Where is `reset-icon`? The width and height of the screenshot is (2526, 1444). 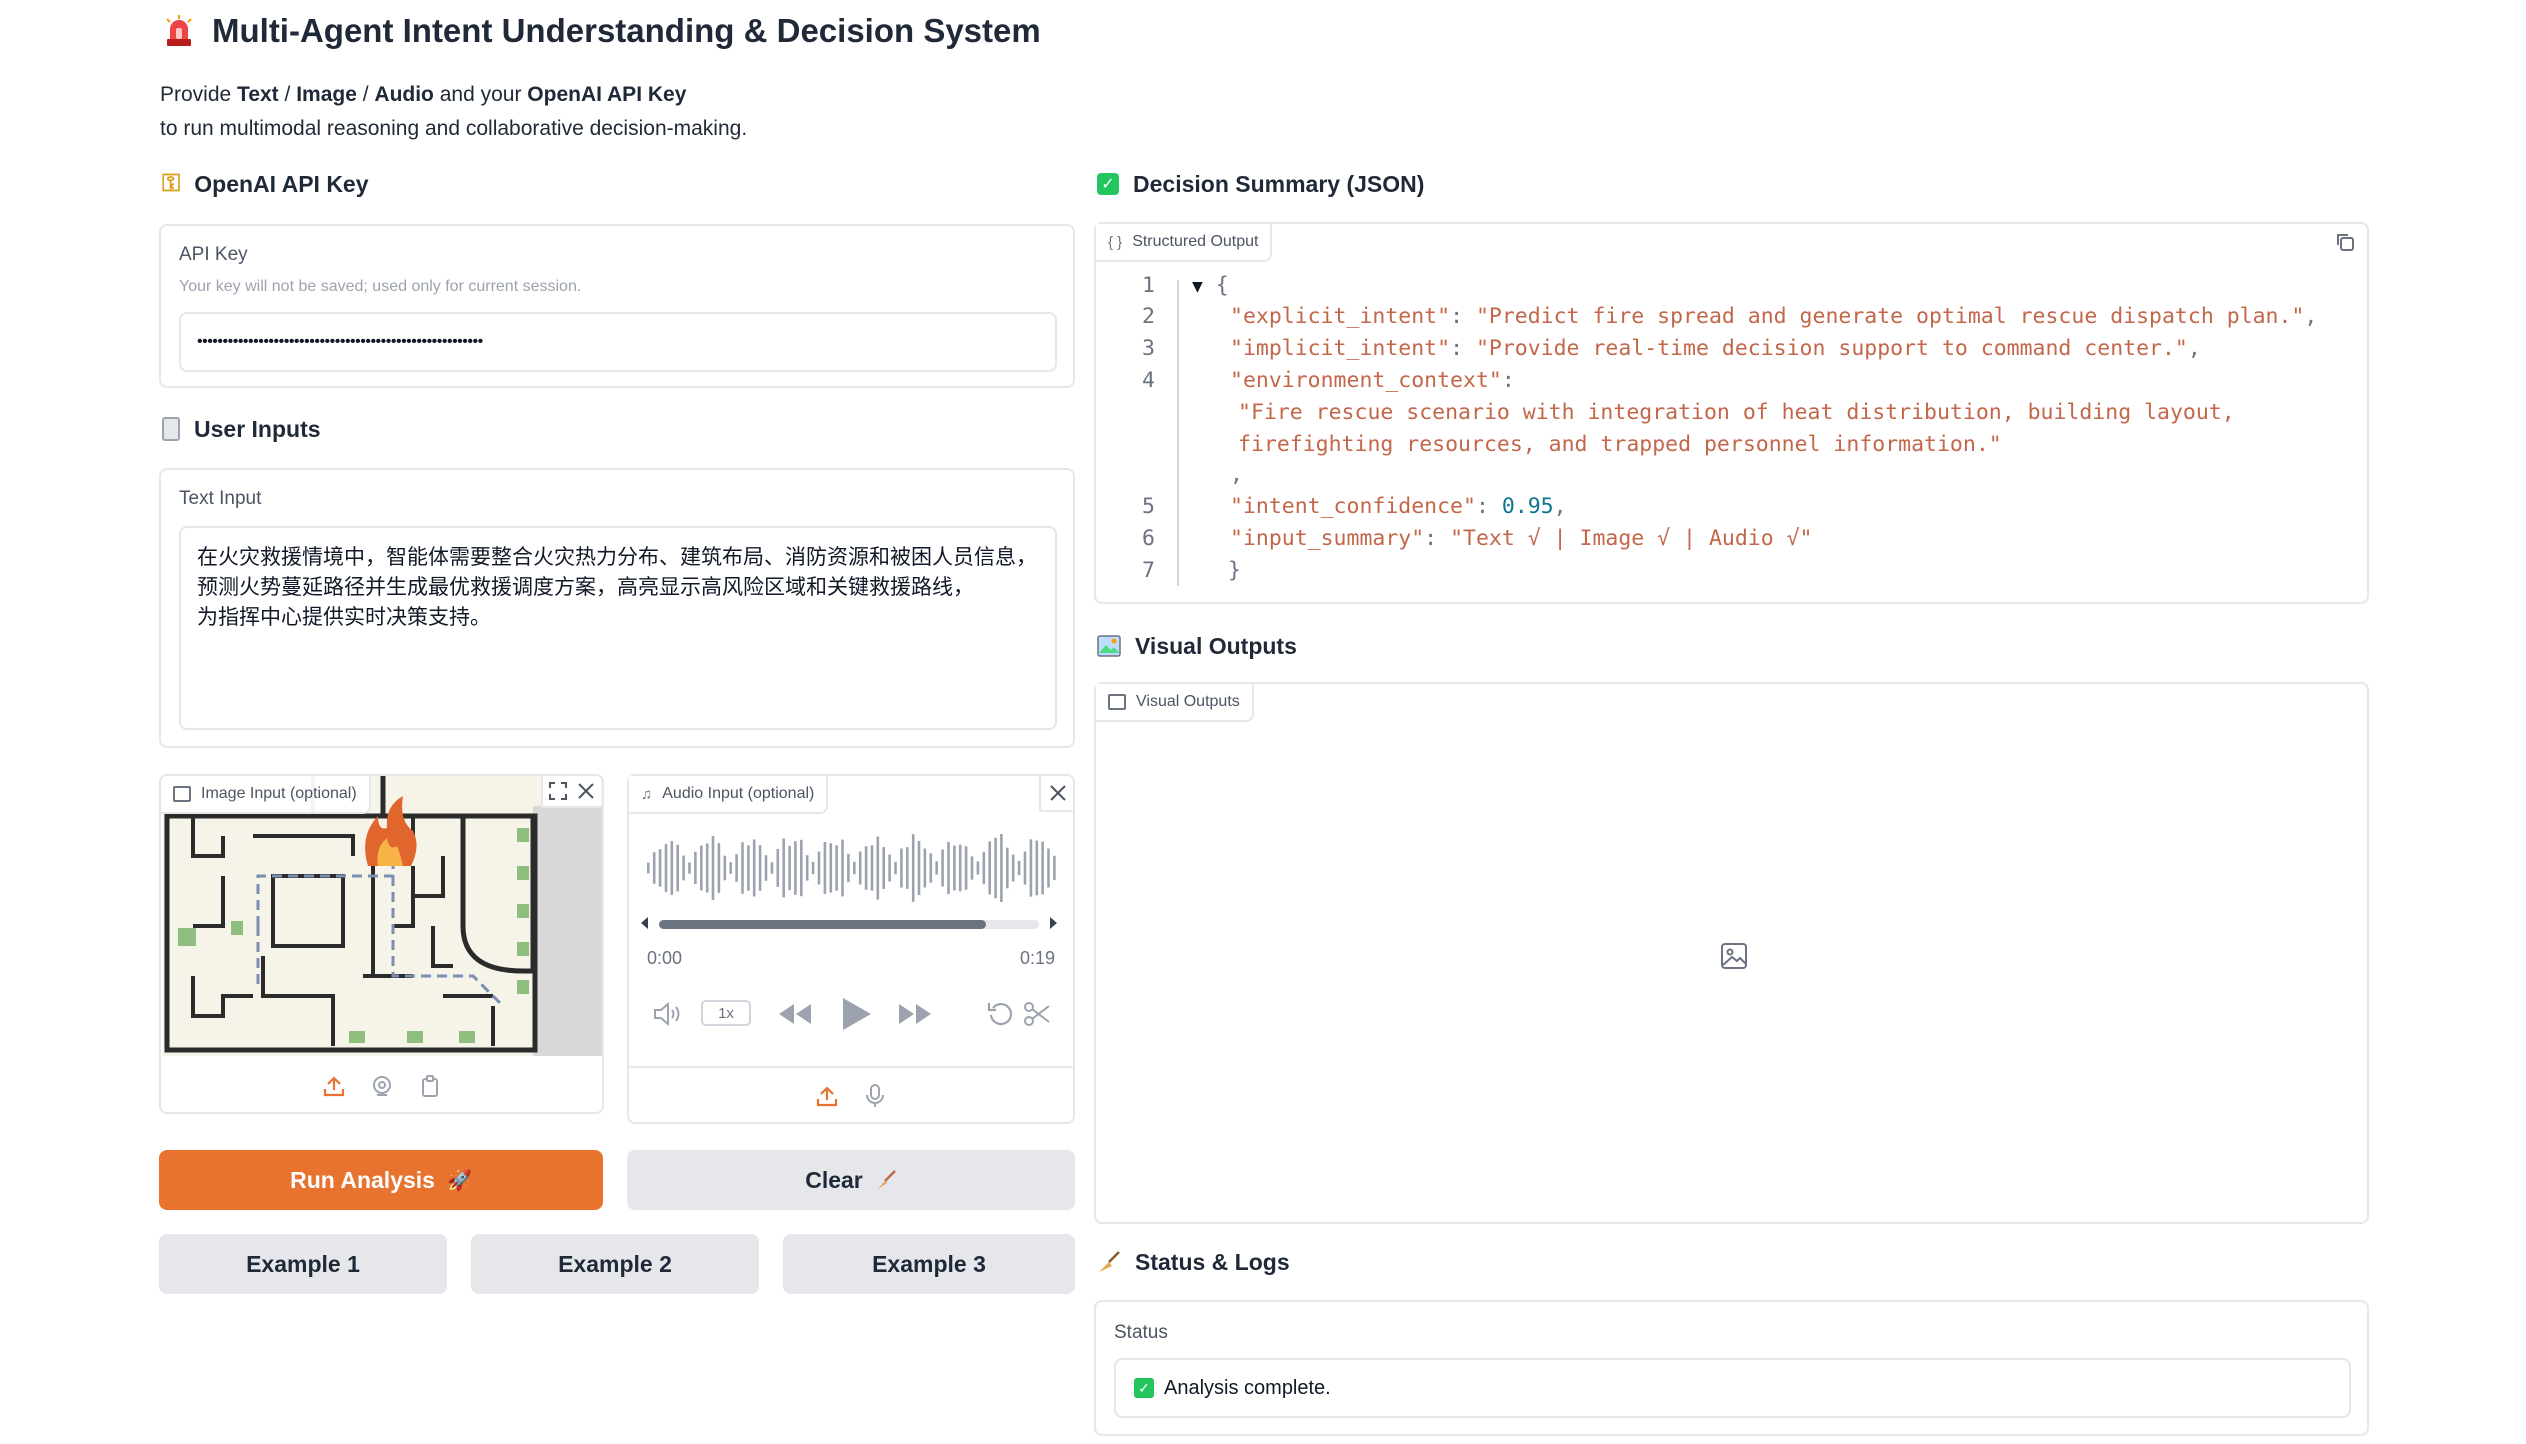 reset-icon is located at coordinates (1001, 1014).